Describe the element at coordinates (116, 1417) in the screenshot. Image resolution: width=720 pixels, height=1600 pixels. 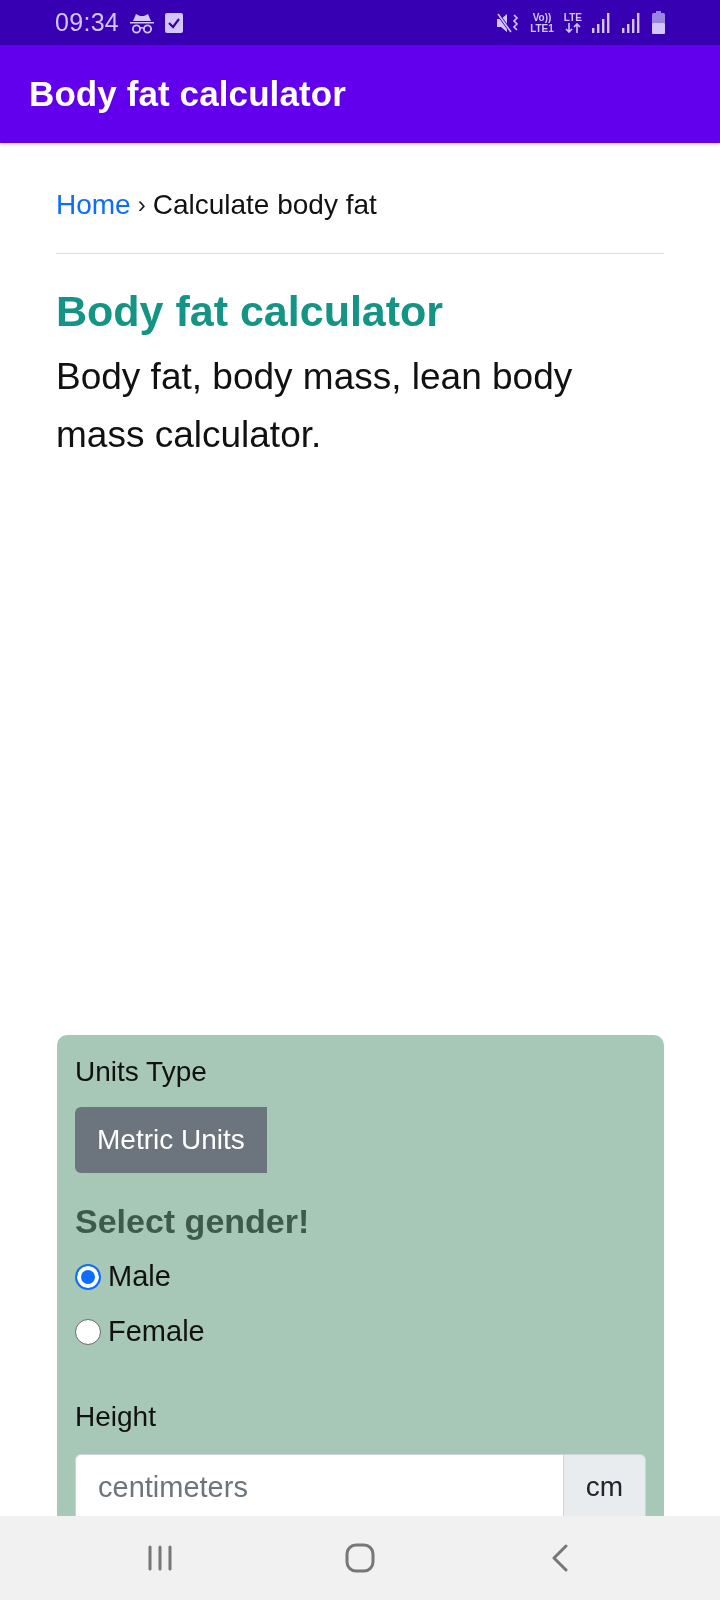
I see `height-label: Height` at that location.